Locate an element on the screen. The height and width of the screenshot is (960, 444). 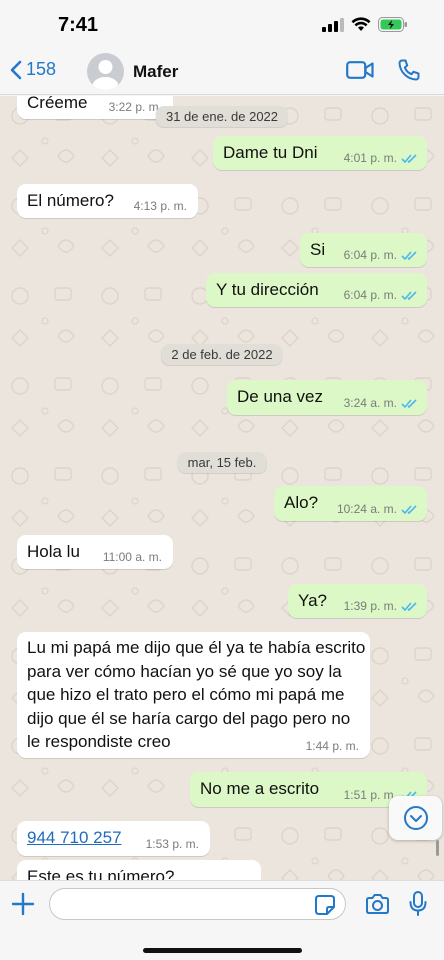
message-bubble-incoming: 944 710 257 1:53 p. m. is located at coordinates (113, 838).